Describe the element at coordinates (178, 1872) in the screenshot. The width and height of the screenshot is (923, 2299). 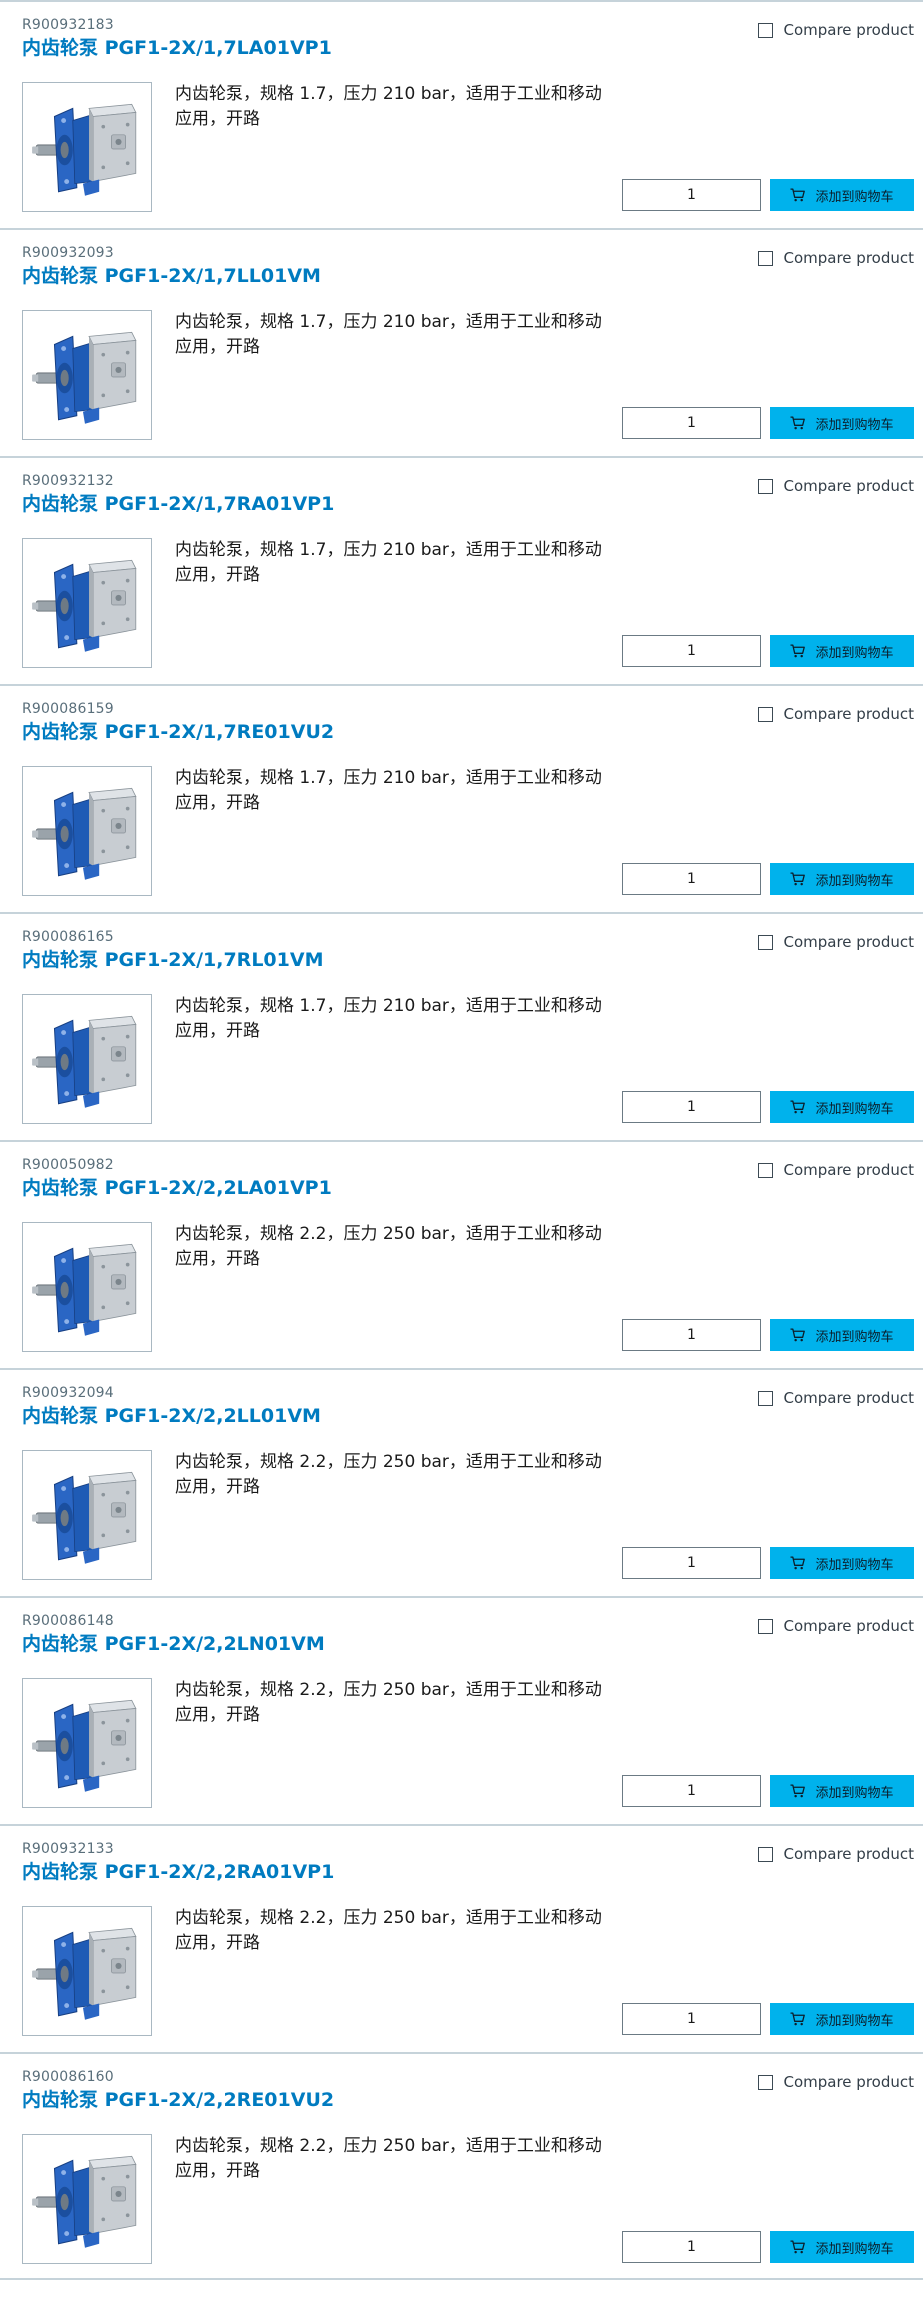
I see `product-title-link: 内齿轮泵 PGF1-2X/2,2RA01VP1` at that location.